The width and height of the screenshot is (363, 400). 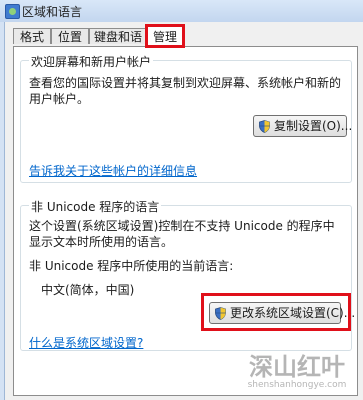 I want to click on watermark-main: 深山红叶, so click(x=297, y=366).